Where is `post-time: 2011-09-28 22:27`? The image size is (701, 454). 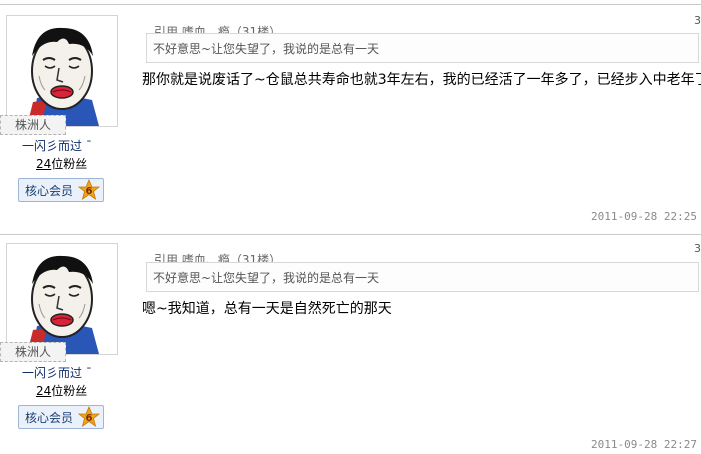 post-time: 2011-09-28 22:27 is located at coordinates (644, 444).